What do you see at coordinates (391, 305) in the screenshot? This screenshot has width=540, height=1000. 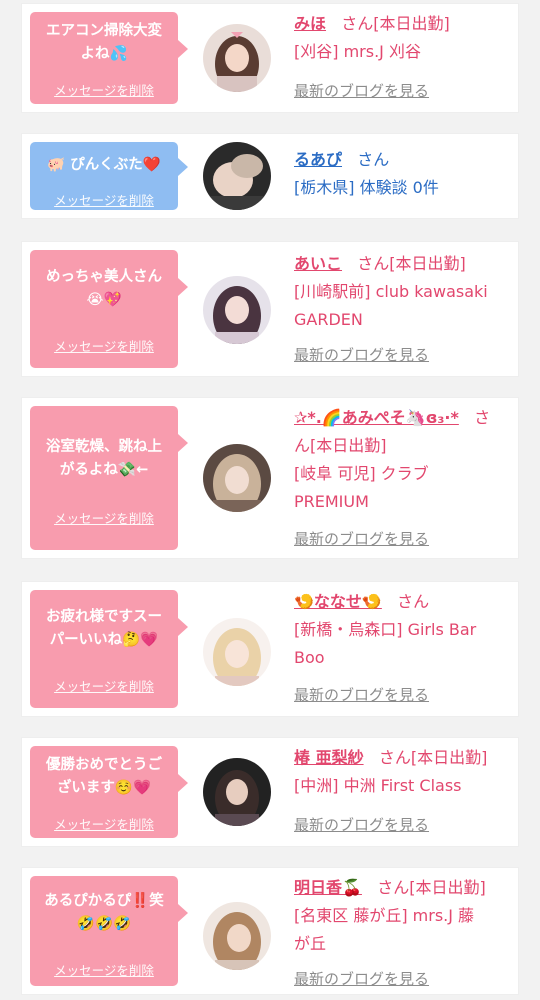 I see `shop-name: [川崎駅前] club kawasaki GARDEN` at bounding box center [391, 305].